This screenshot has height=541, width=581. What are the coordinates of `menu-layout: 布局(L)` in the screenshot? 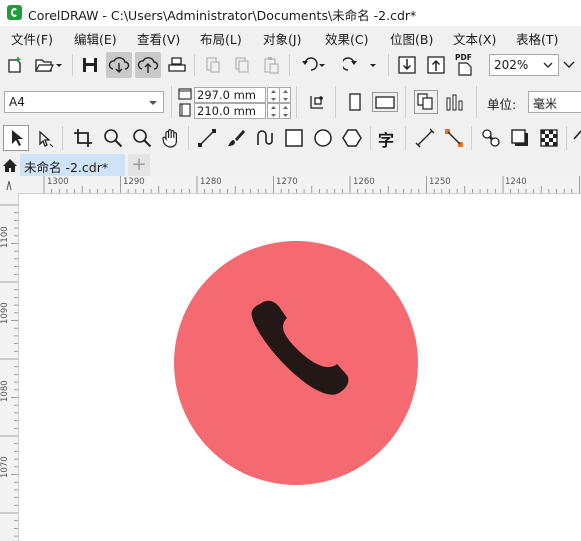 It's located at (221, 38).